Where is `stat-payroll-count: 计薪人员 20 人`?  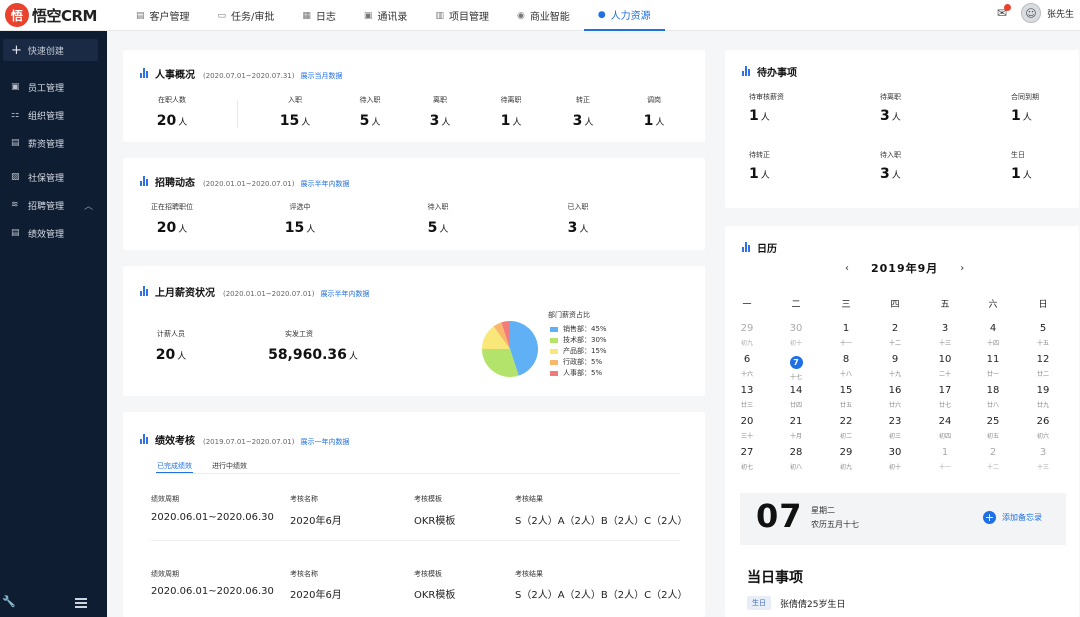 stat-payroll-count: 计薪人员 20 人 is located at coordinates (171, 346).